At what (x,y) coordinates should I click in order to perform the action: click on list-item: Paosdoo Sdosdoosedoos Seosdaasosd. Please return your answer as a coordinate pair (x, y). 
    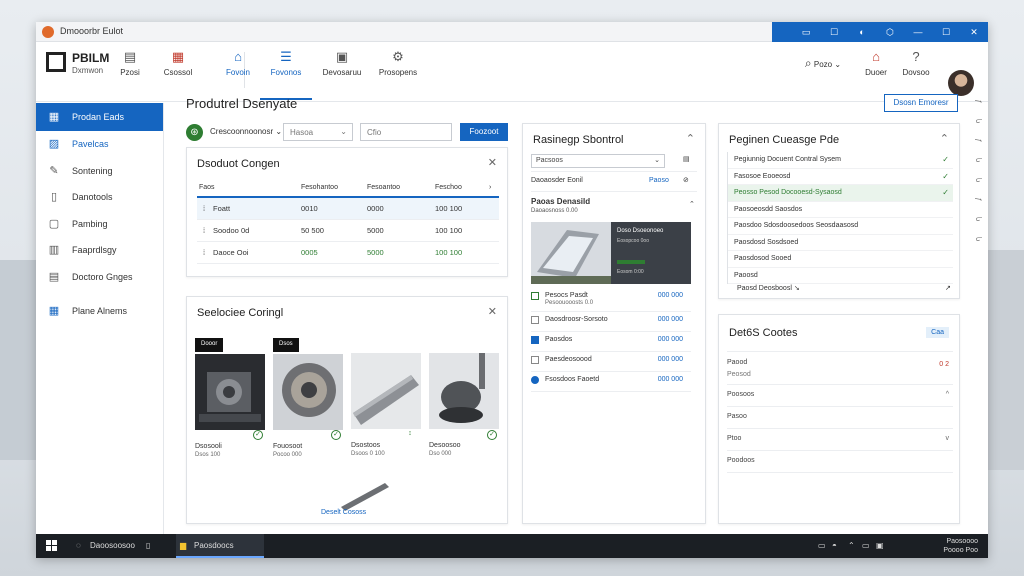
    Looking at the image, I should click on (840, 226).